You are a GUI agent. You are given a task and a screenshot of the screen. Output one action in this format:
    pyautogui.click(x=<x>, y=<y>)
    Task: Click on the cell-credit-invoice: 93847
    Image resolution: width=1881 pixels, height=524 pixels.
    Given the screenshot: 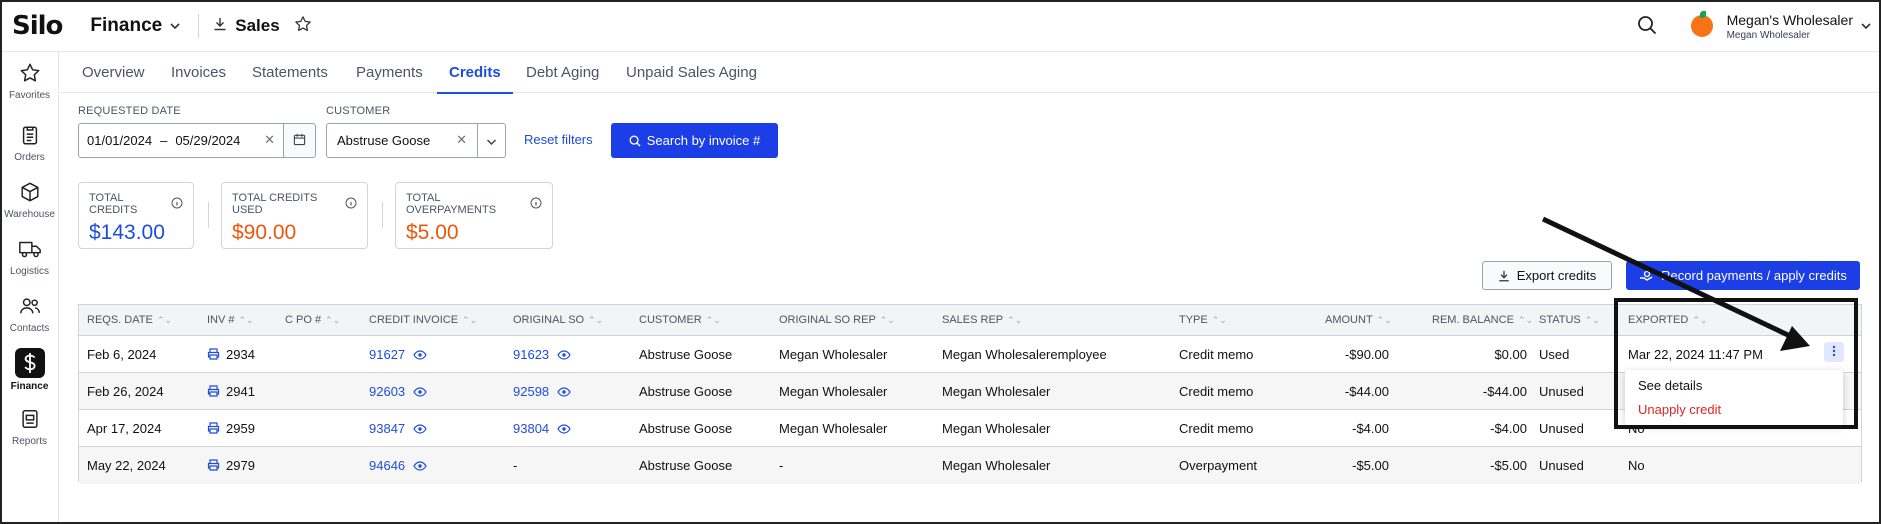 What is the action you would take?
    pyautogui.click(x=398, y=428)
    